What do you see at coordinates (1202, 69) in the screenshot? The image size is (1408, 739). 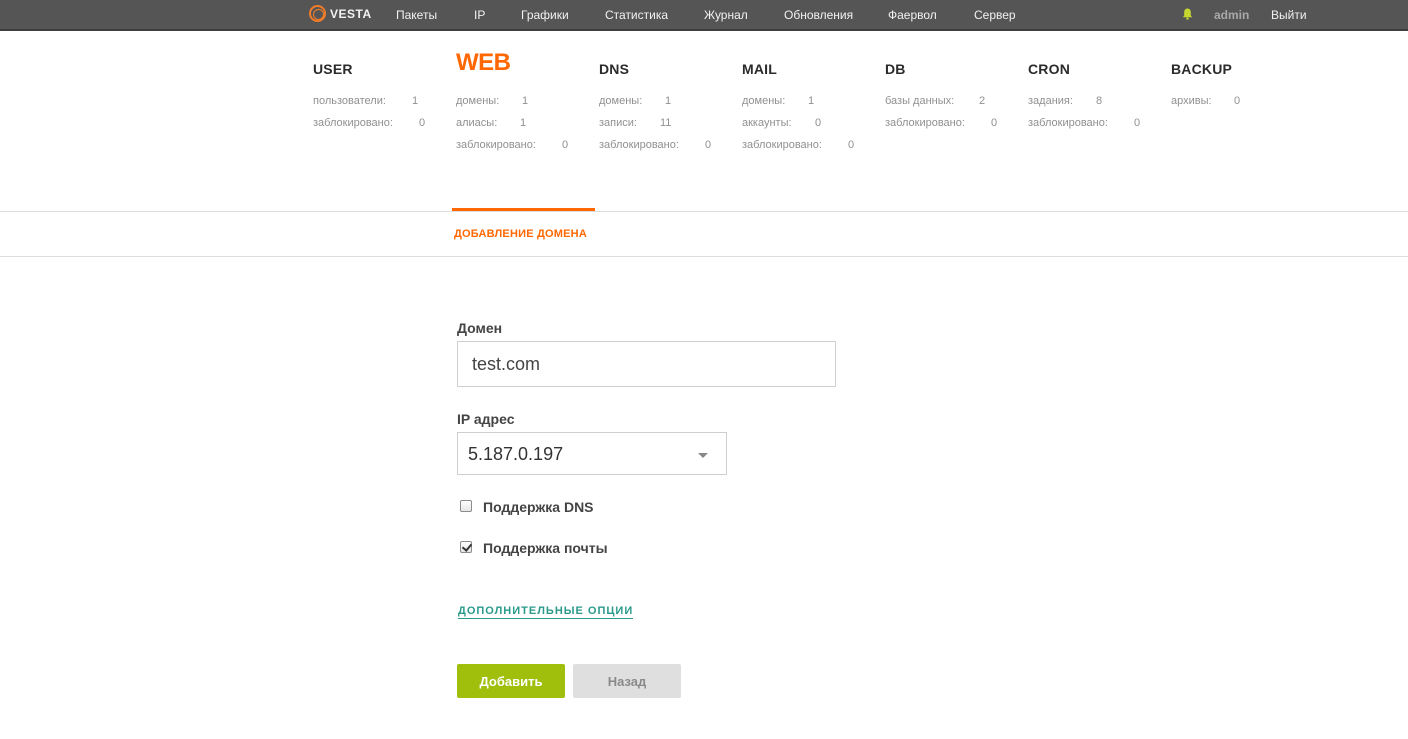 I see `tab-title: BACKUP` at bounding box center [1202, 69].